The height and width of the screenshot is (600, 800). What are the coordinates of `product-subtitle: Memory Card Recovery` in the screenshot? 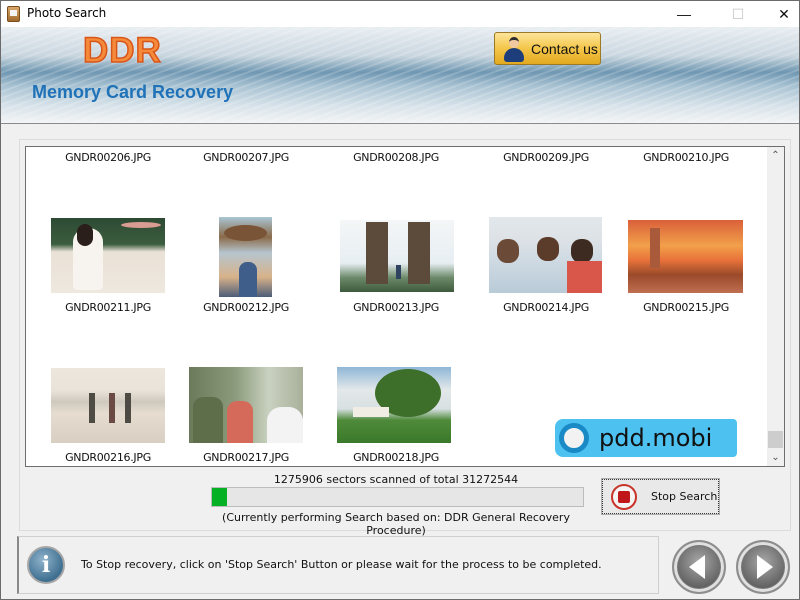 It's located at (133, 92).